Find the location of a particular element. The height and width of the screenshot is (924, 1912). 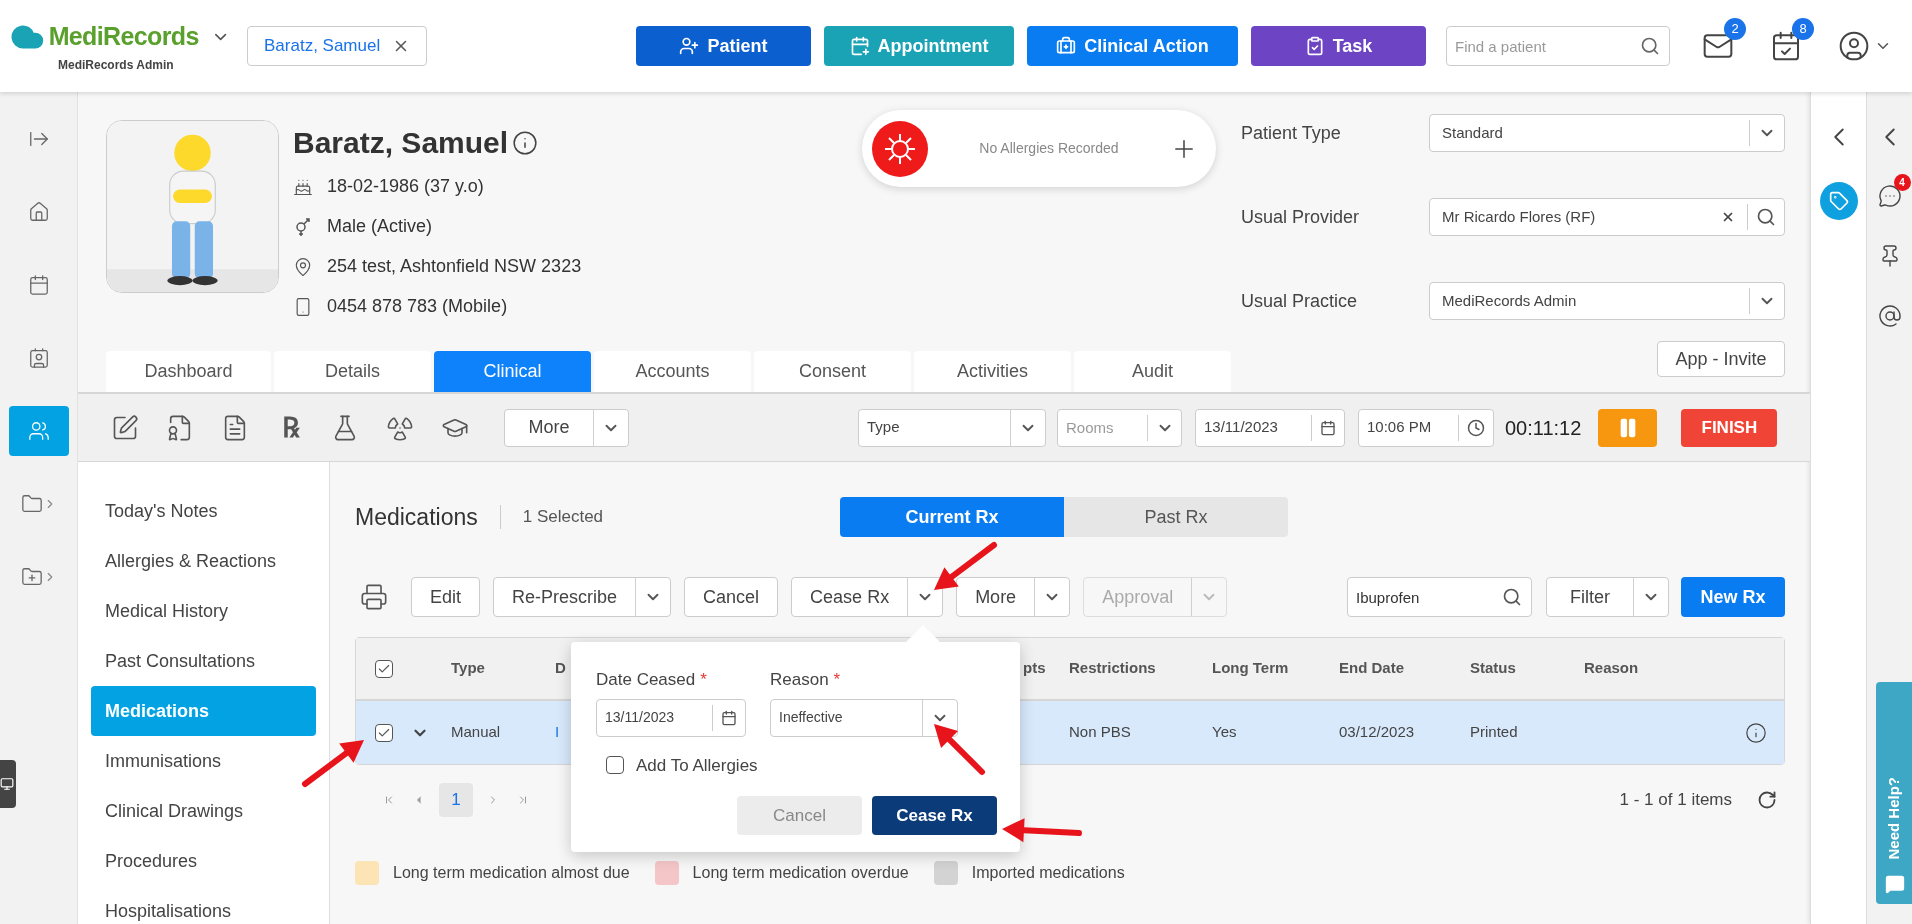

folder-plus-icon is located at coordinates (31, 577).